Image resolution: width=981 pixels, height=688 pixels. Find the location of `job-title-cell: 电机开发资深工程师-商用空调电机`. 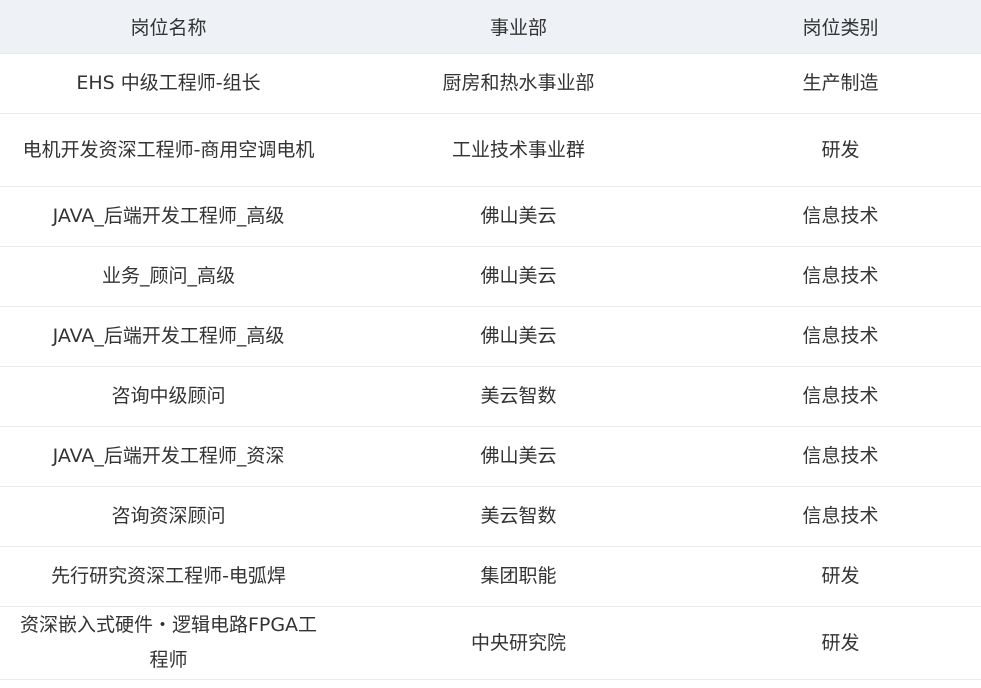

job-title-cell: 电机开发资深工程师-商用空调电机 is located at coordinates (168, 150).